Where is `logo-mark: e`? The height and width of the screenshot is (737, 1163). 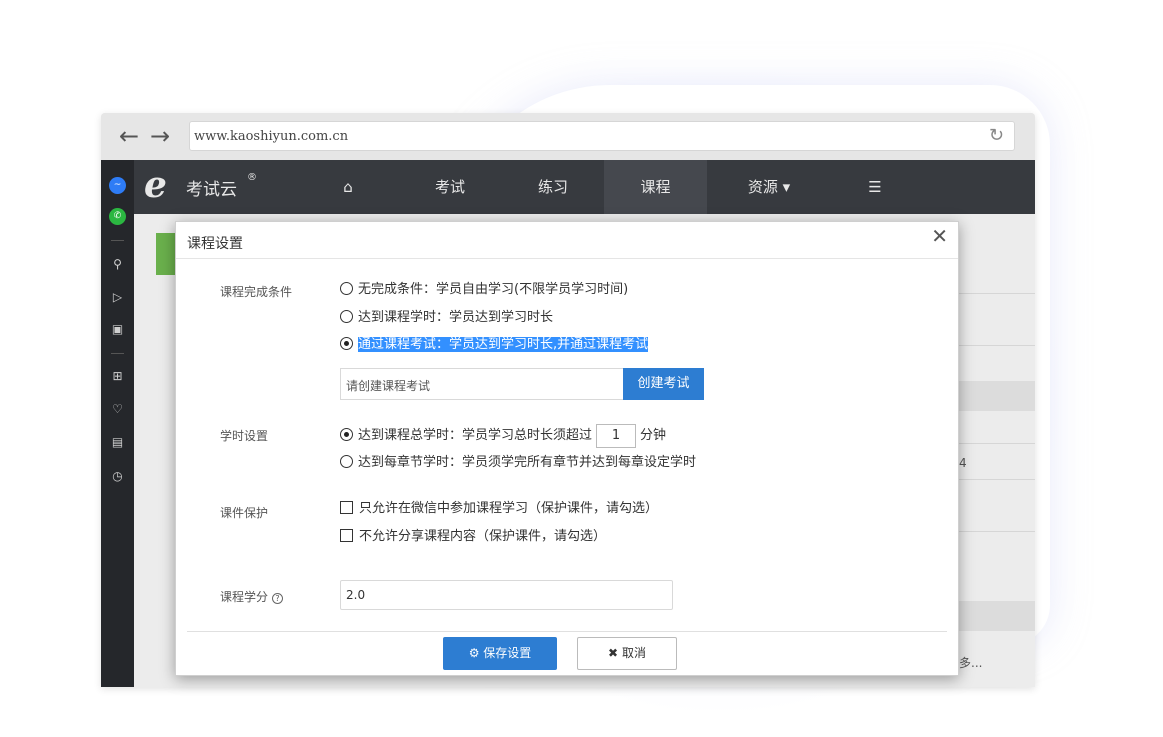 logo-mark: e is located at coordinates (155, 185).